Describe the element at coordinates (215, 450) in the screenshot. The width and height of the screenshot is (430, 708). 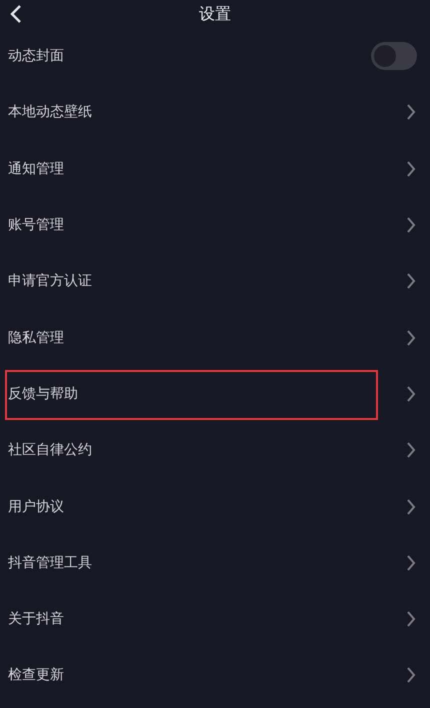
I see `settings-item: 社区自律公约` at that location.